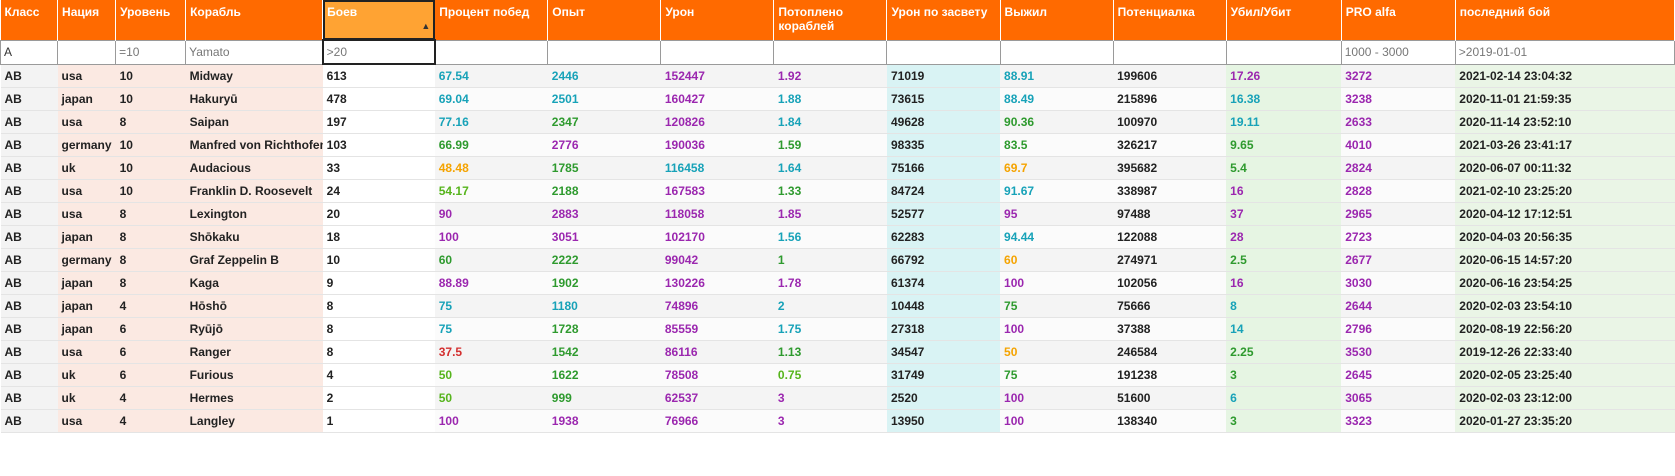  I want to click on cell-tier: 10, so click(150, 99).